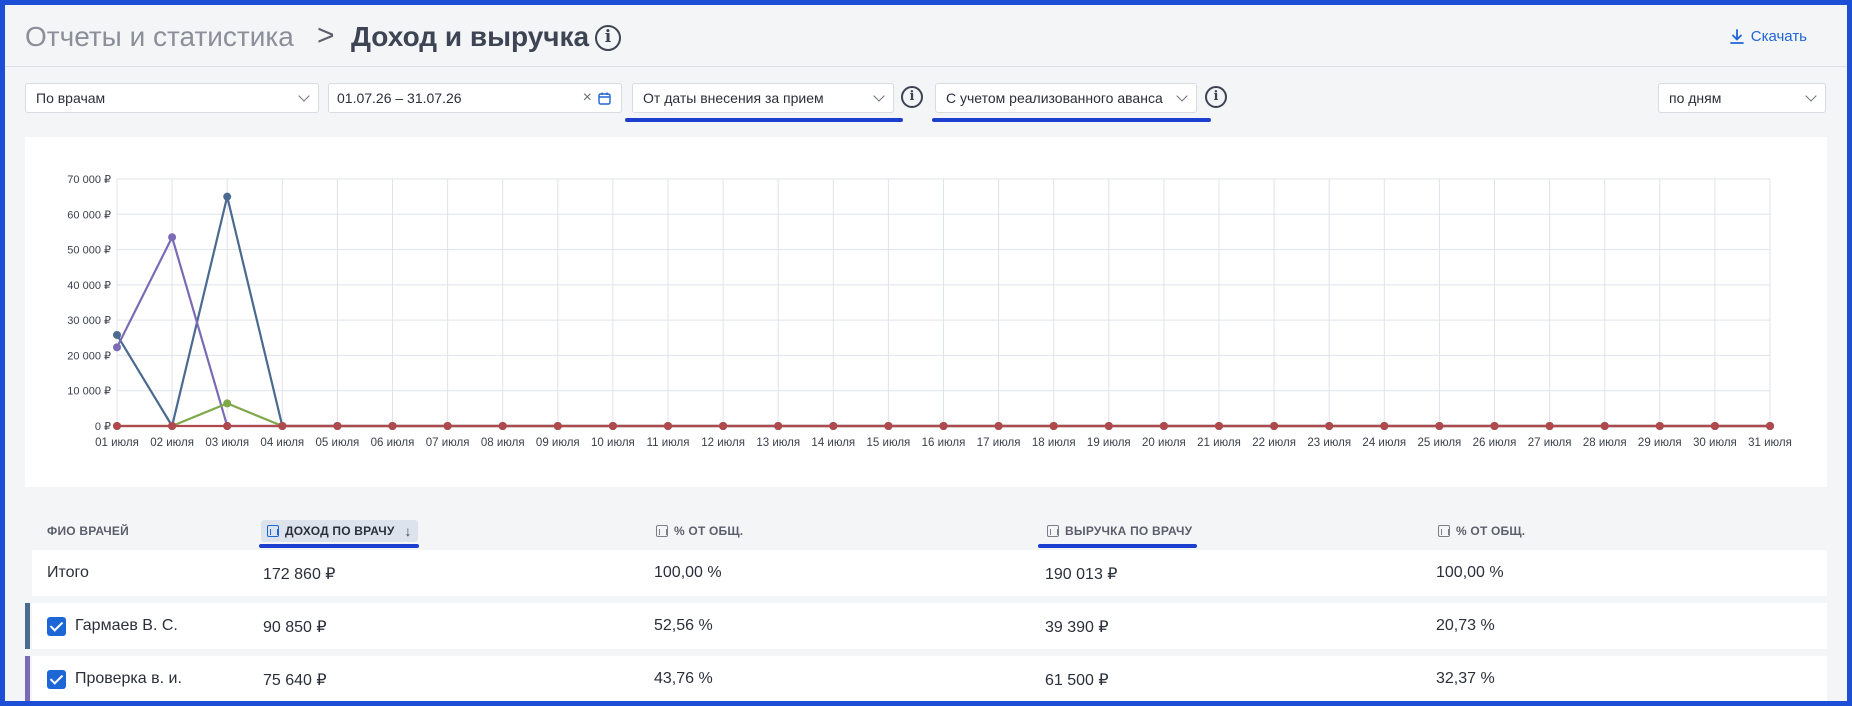  Describe the element at coordinates (688, 572) in the screenshot. I see `total-income-pct: 100,00 %` at that location.